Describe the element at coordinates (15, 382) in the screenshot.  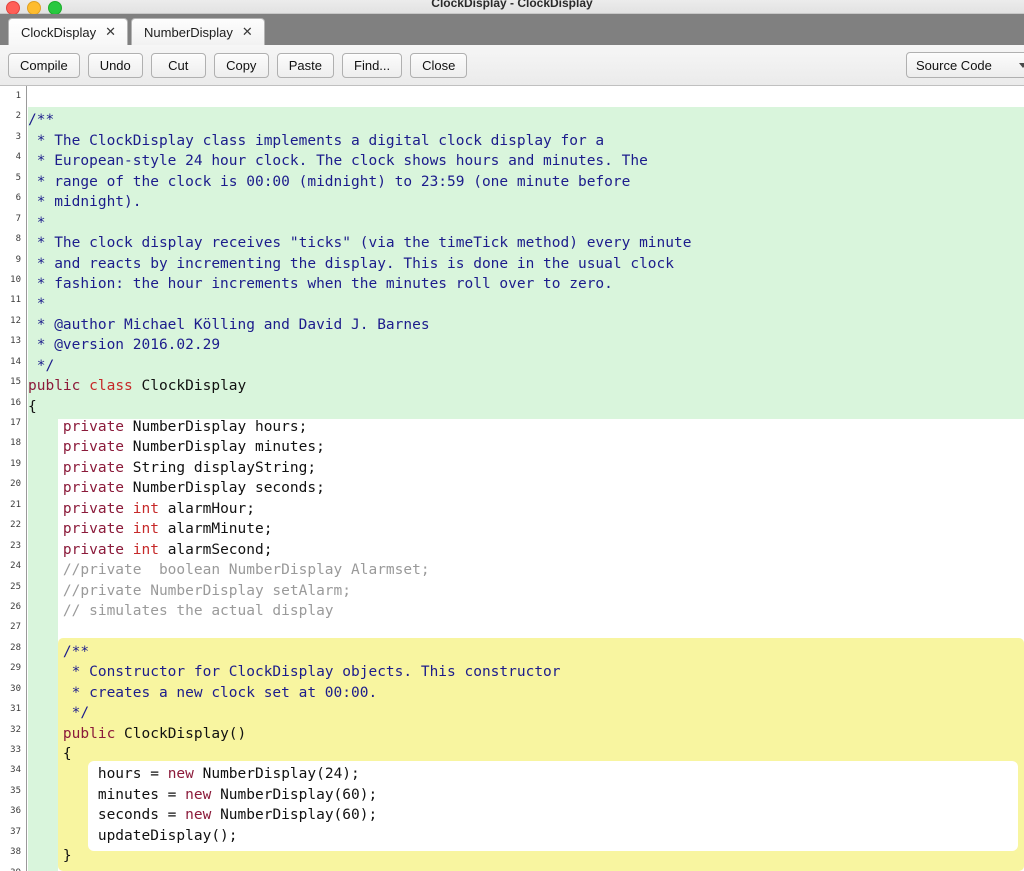
I see `line-number: 15` at that location.